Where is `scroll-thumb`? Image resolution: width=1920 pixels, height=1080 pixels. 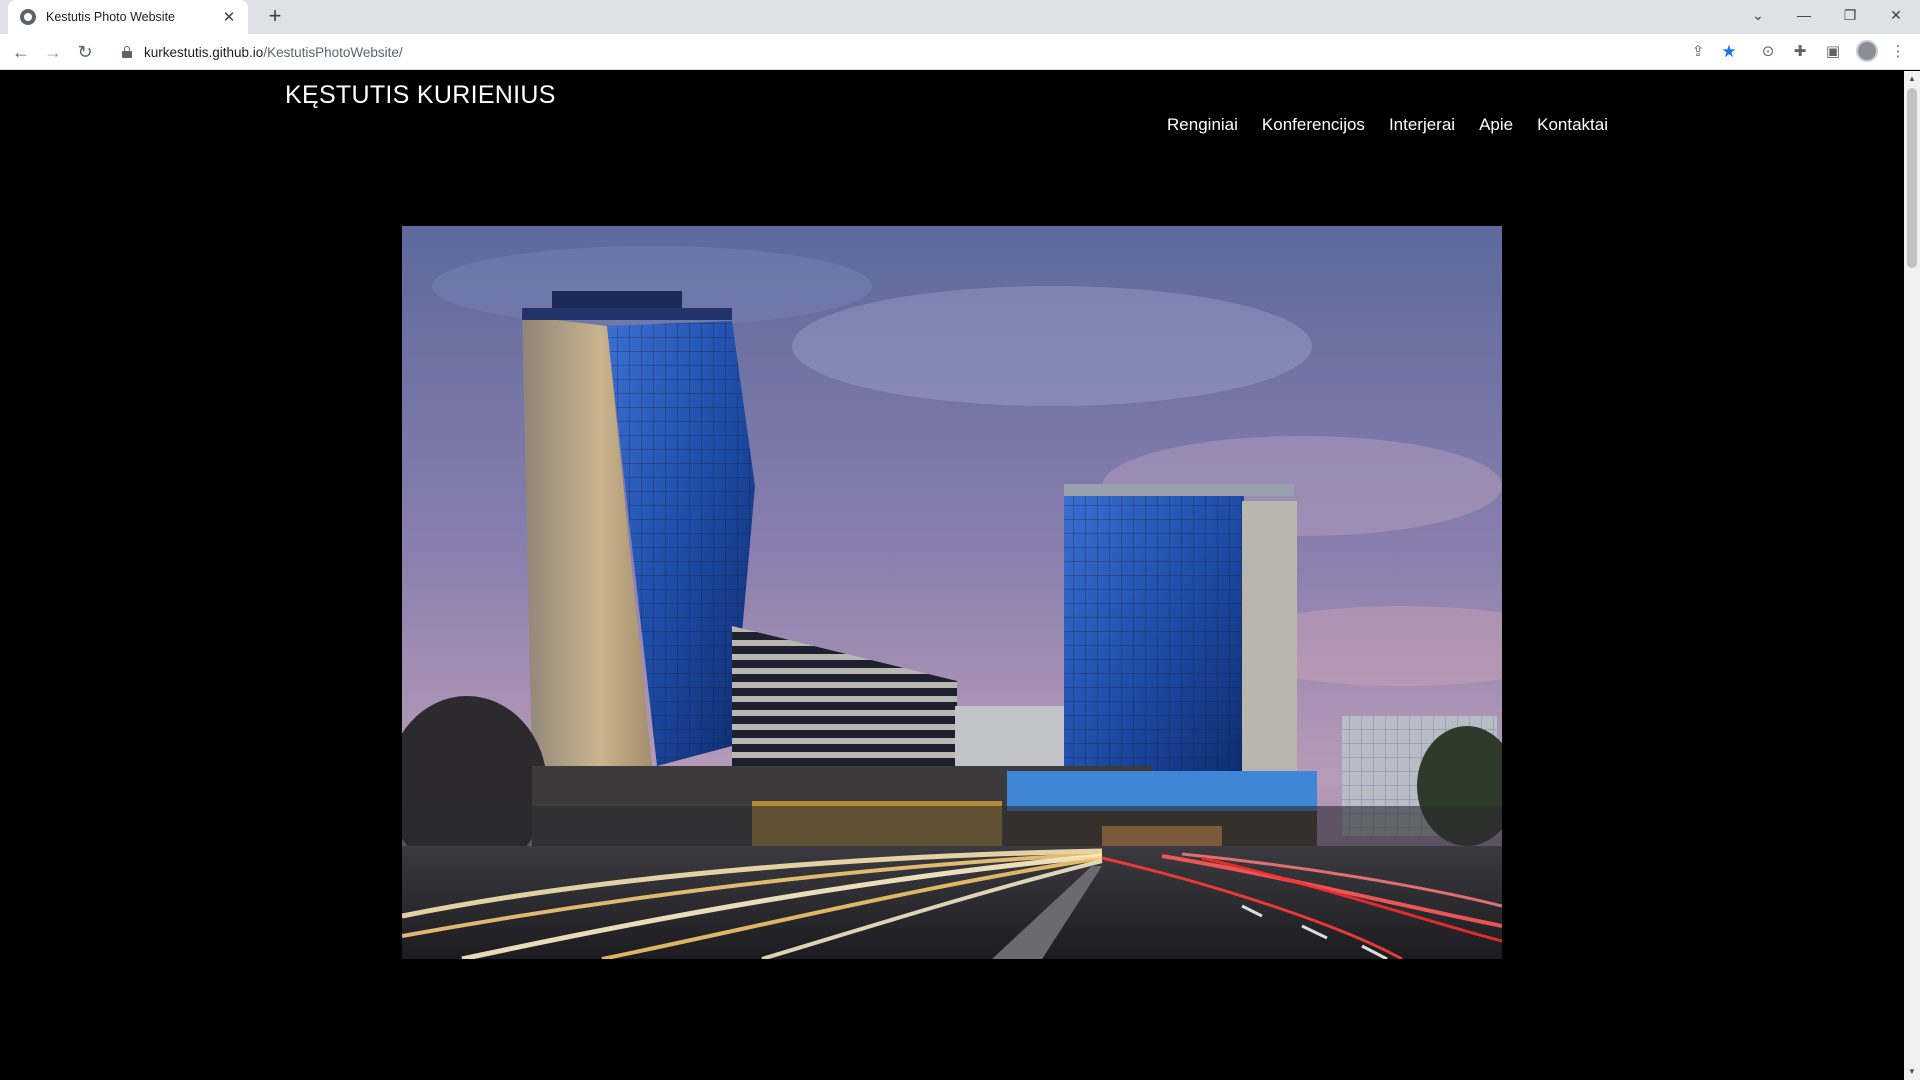 scroll-thumb is located at coordinates (1912, 178).